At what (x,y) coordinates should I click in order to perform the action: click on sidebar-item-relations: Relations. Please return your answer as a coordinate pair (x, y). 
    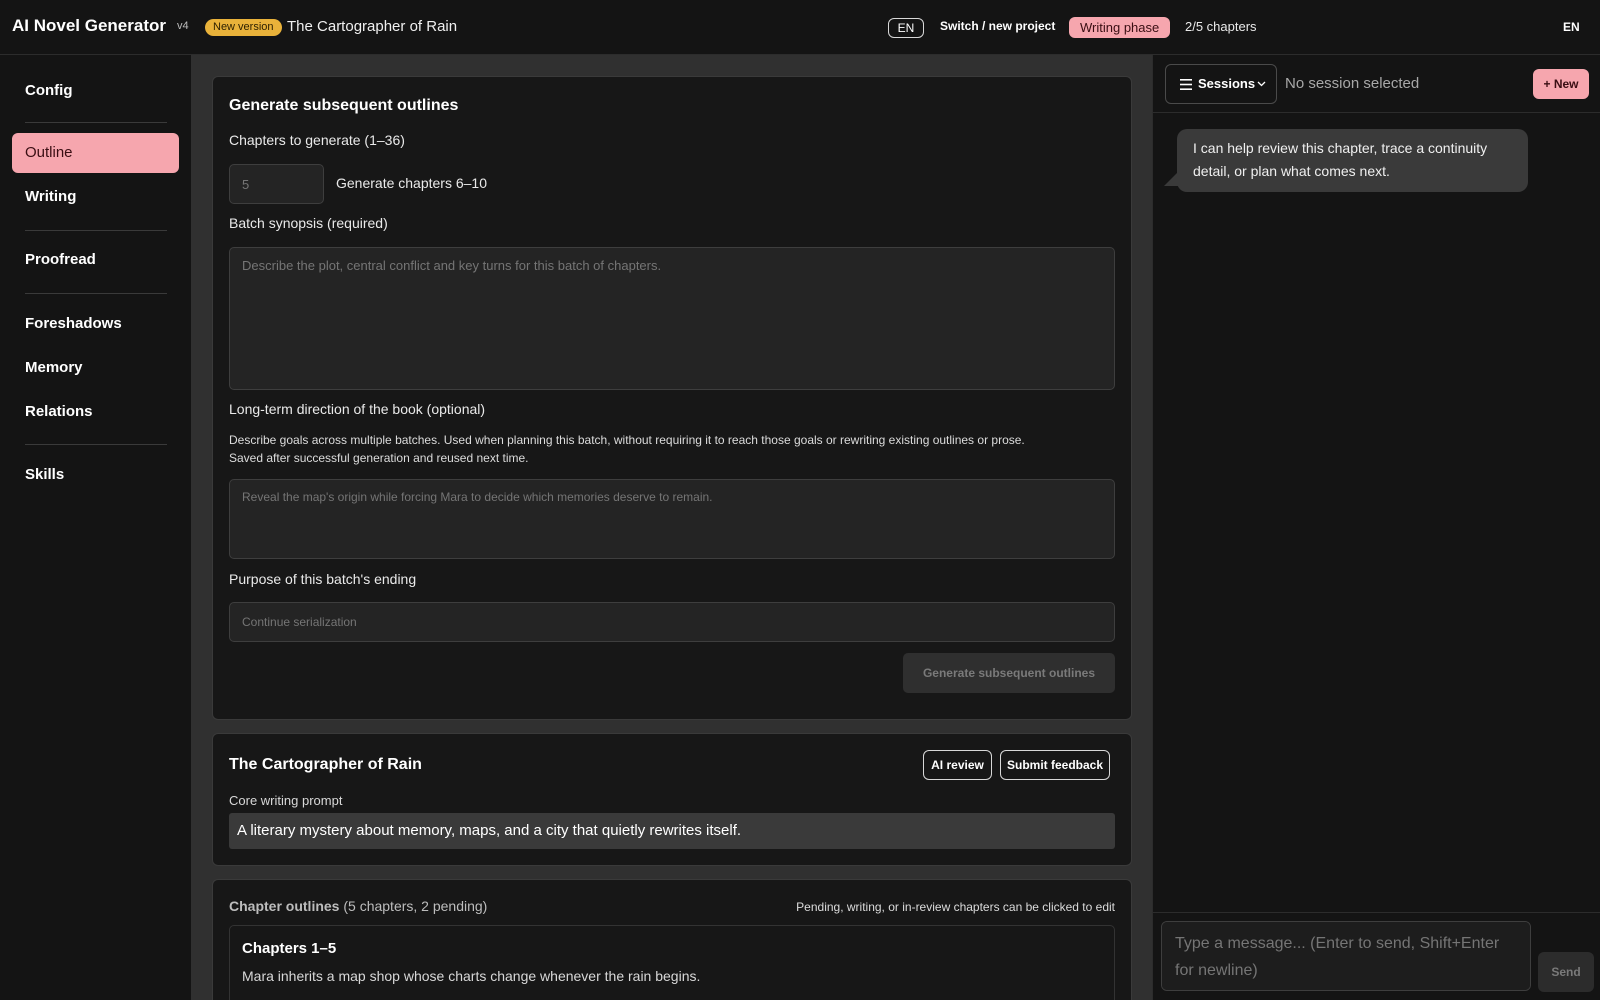
    Looking at the image, I should click on (95, 412).